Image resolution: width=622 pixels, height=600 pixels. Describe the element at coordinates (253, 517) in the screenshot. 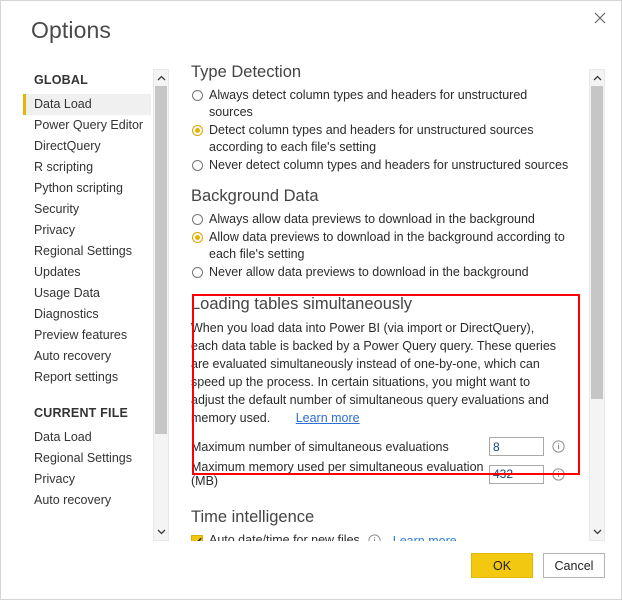

I see `time-intelligence-heading: Time intelligence` at that location.